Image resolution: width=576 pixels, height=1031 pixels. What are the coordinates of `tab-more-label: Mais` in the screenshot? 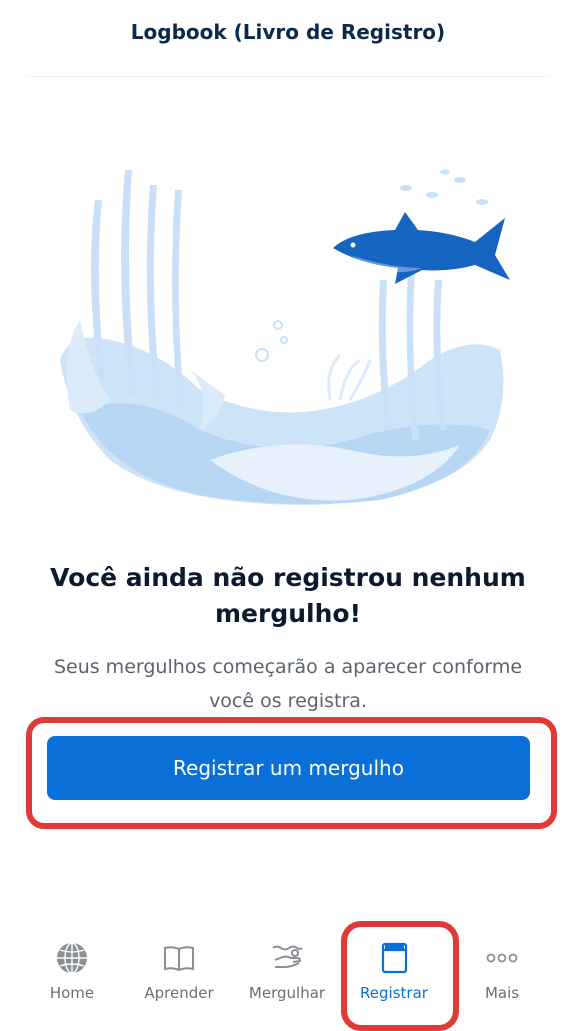 It's located at (502, 993).